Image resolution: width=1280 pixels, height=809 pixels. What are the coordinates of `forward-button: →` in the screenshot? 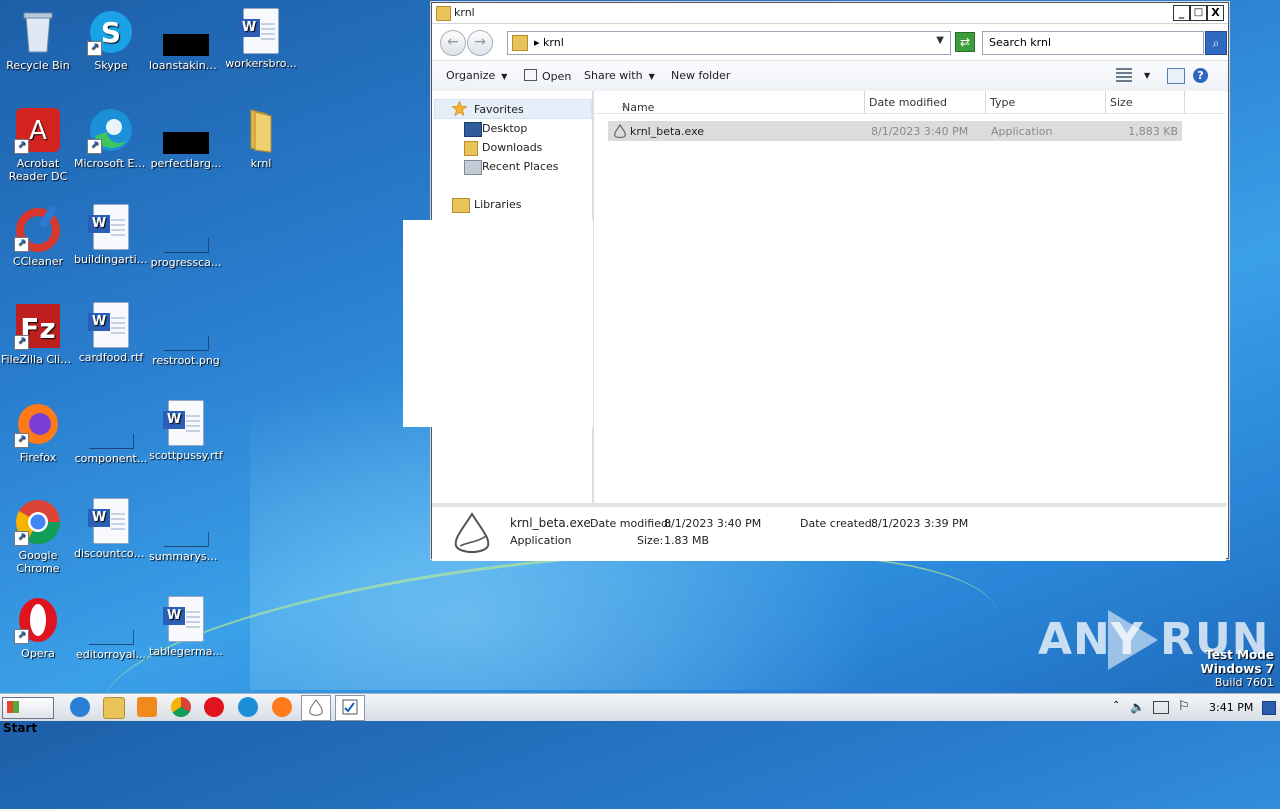 It's located at (480, 43).